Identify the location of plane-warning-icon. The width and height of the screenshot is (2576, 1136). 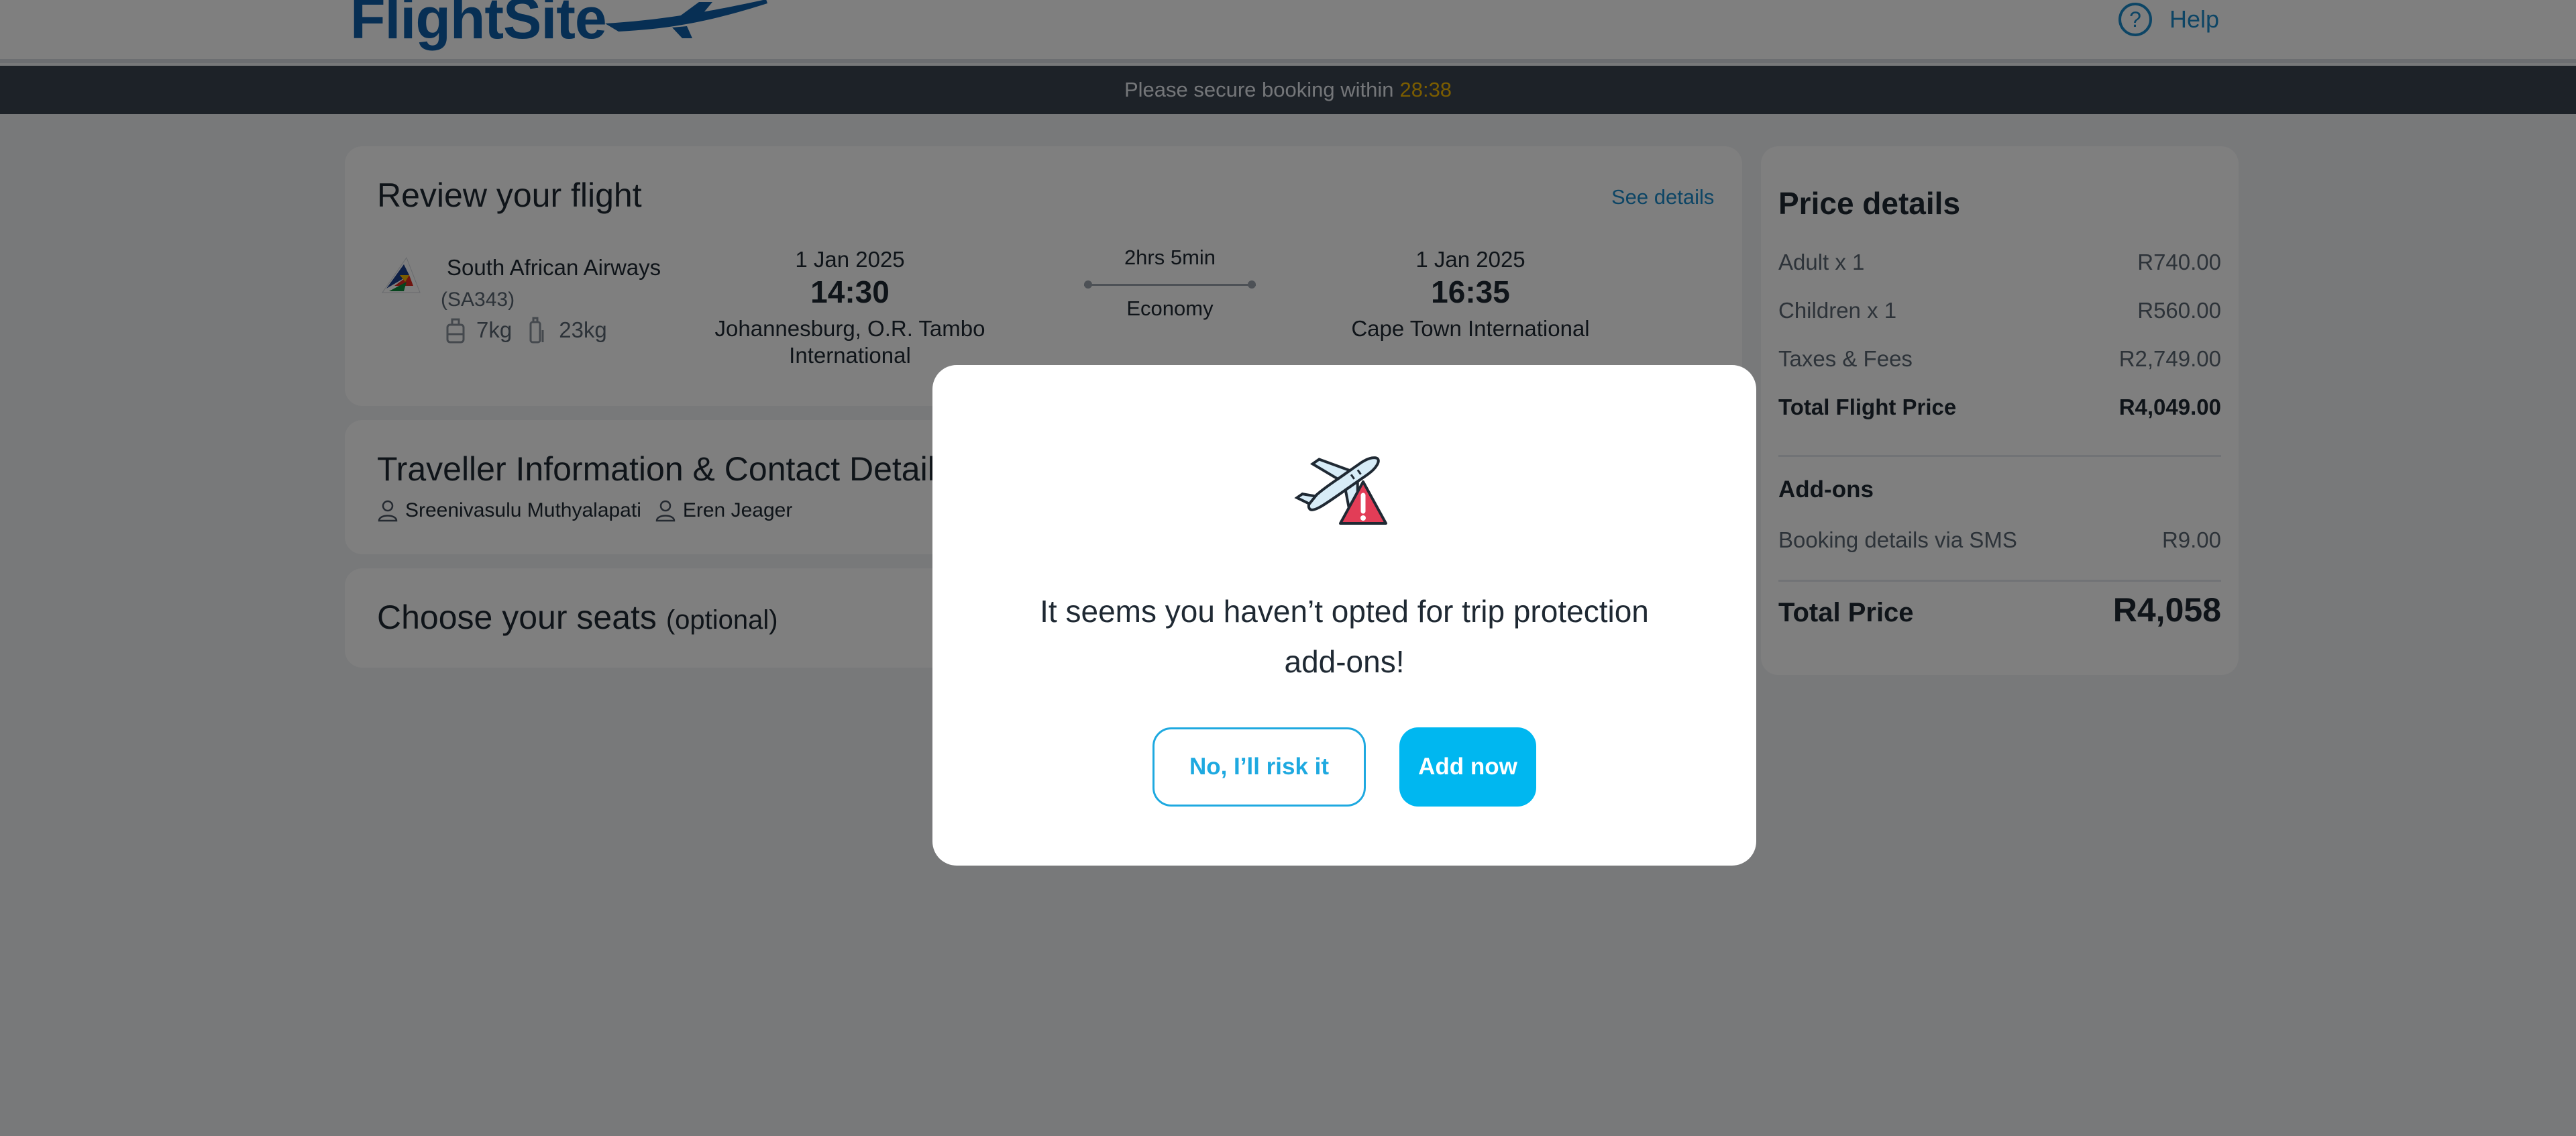
(1340, 490).